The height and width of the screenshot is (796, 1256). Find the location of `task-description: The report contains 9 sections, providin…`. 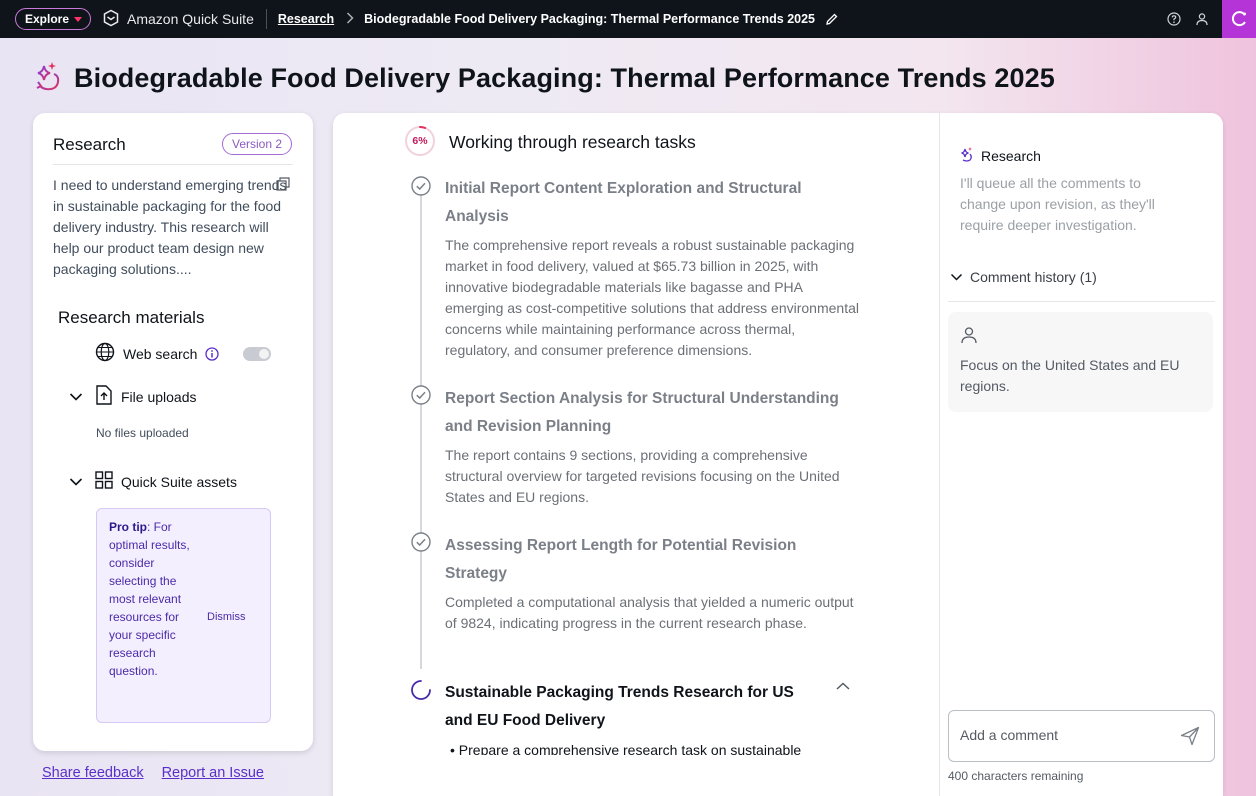

task-description: The report contains 9 sections, providin… is located at coordinates (642, 476).